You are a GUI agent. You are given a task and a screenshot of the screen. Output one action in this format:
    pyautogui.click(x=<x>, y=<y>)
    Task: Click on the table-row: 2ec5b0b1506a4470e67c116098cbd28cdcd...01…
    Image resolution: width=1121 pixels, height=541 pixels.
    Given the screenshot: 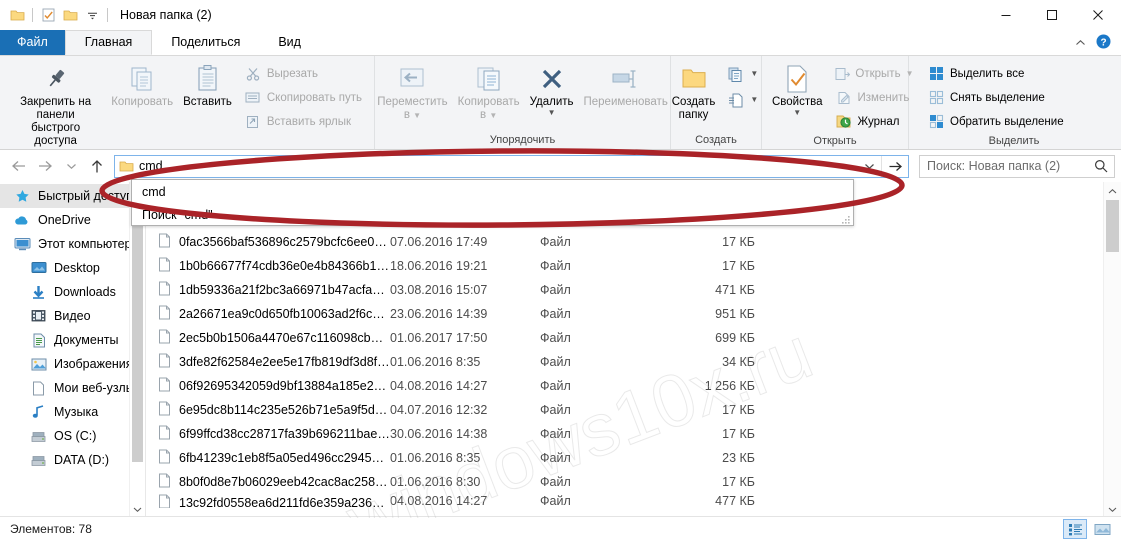 What is the action you would take?
    pyautogui.click(x=633, y=338)
    